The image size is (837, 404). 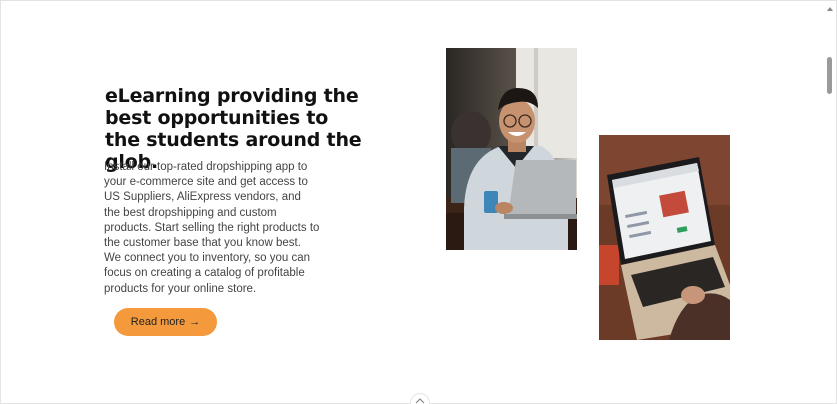 I want to click on student-photo, so click(x=511, y=149).